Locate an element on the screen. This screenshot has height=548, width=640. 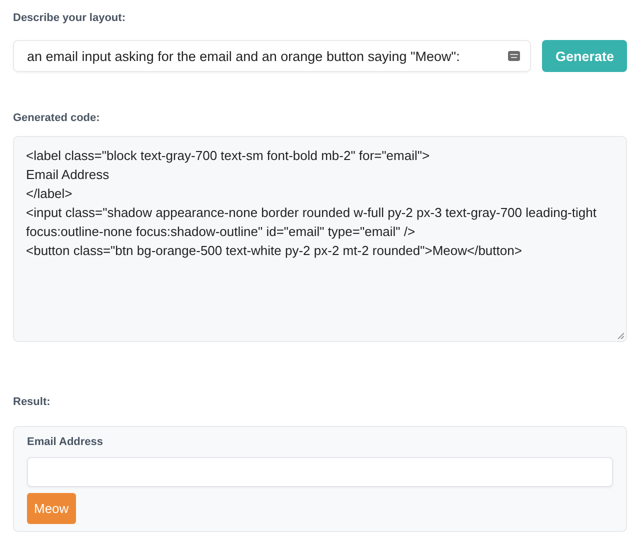
email-input-field is located at coordinates (320, 472).